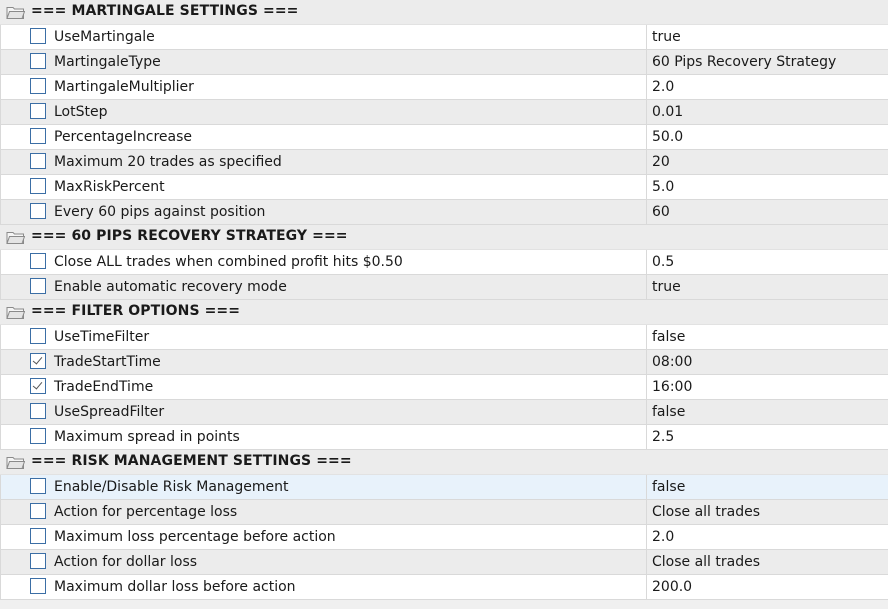 This screenshot has height=609, width=888. I want to click on parameter-value: 200.0, so click(672, 587).